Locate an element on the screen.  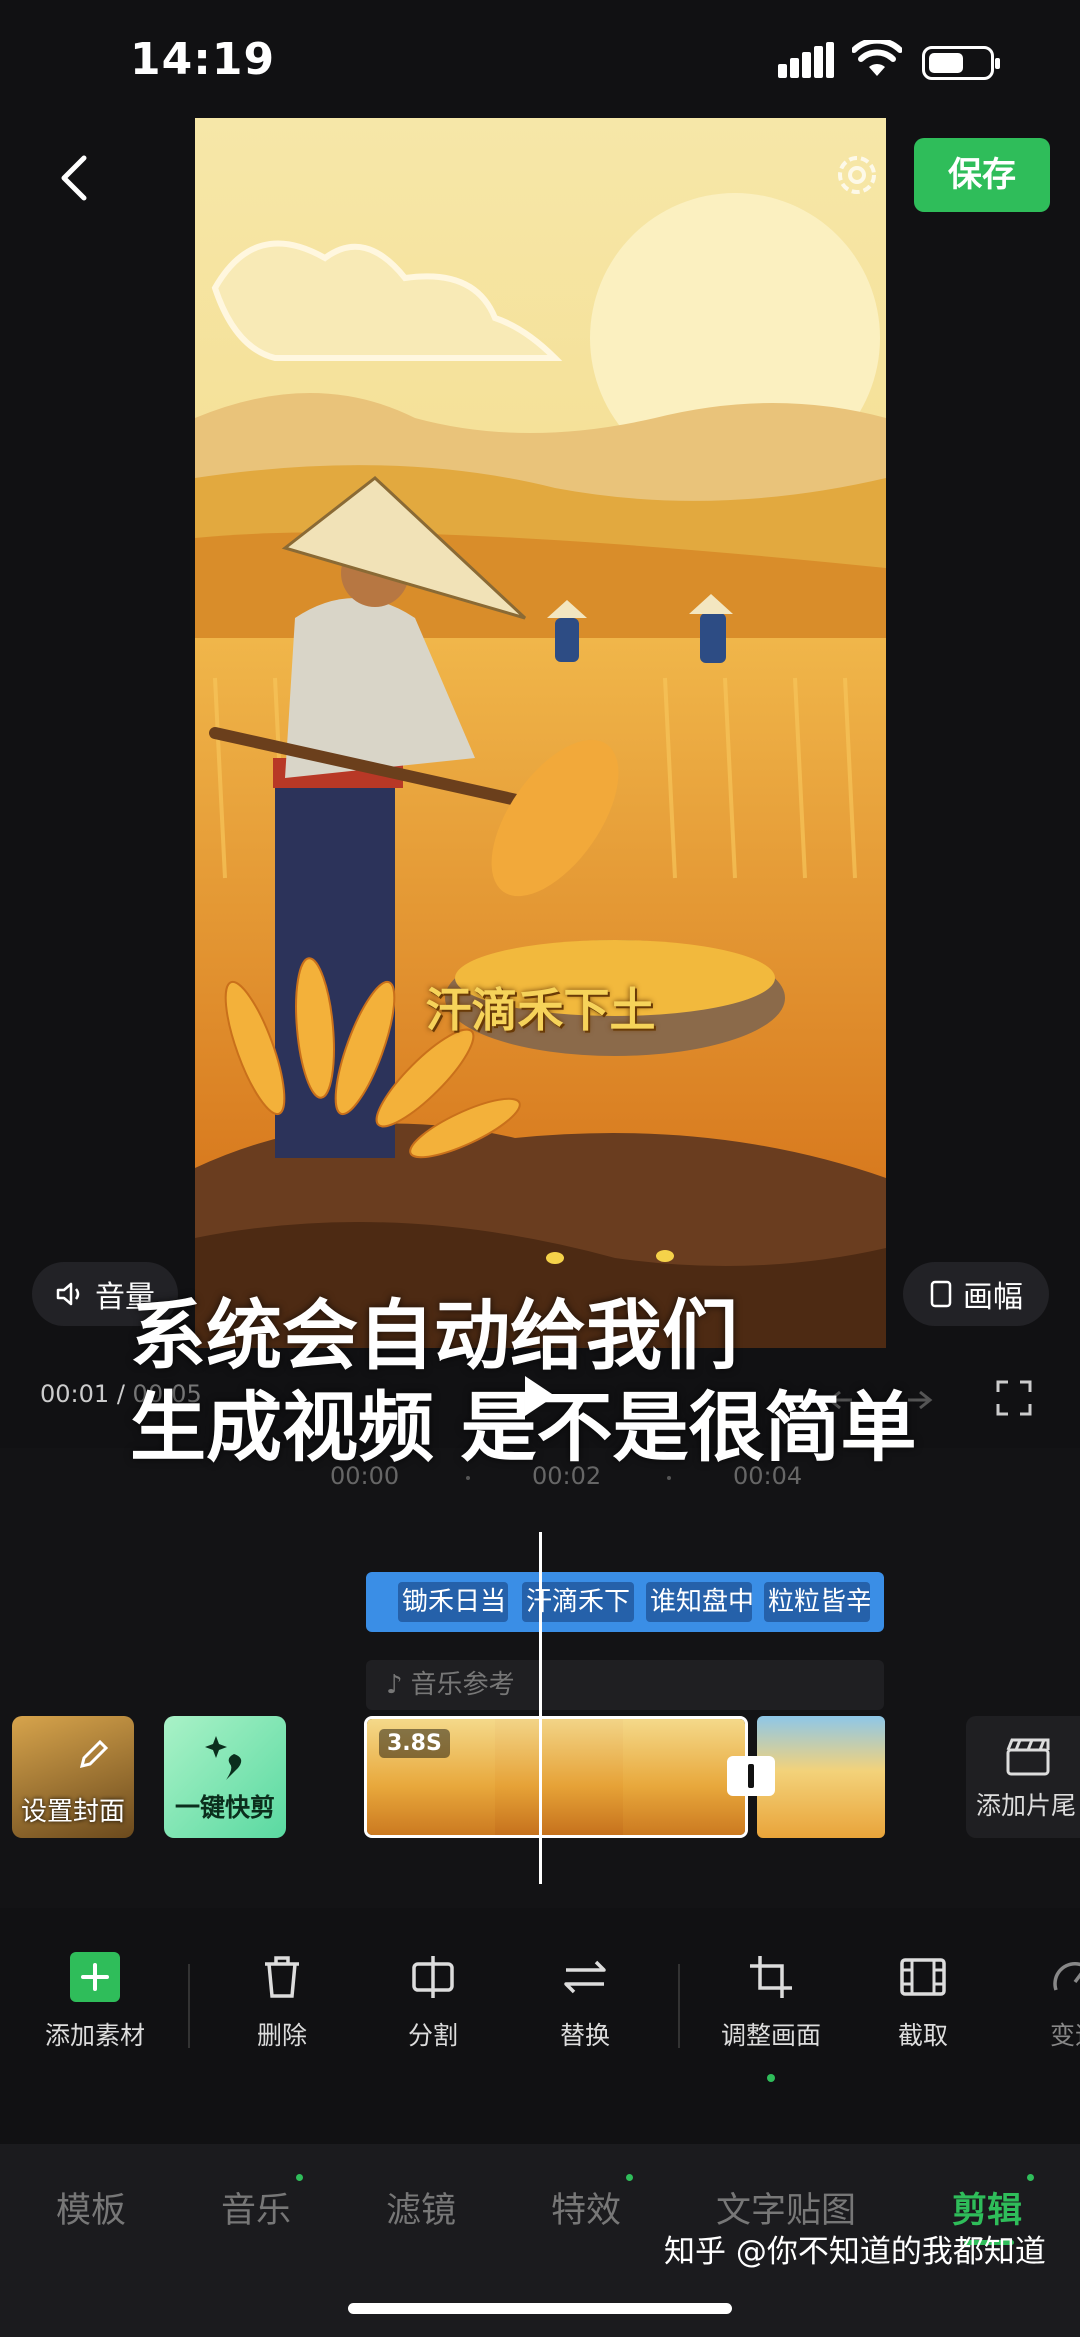
plus-icon is located at coordinates (95, 1977).